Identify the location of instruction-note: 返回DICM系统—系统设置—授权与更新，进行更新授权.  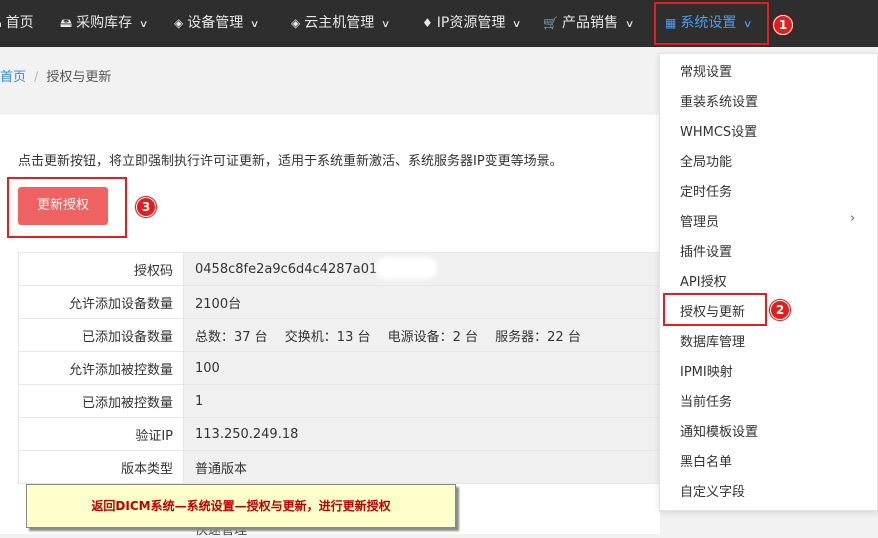
(241, 506).